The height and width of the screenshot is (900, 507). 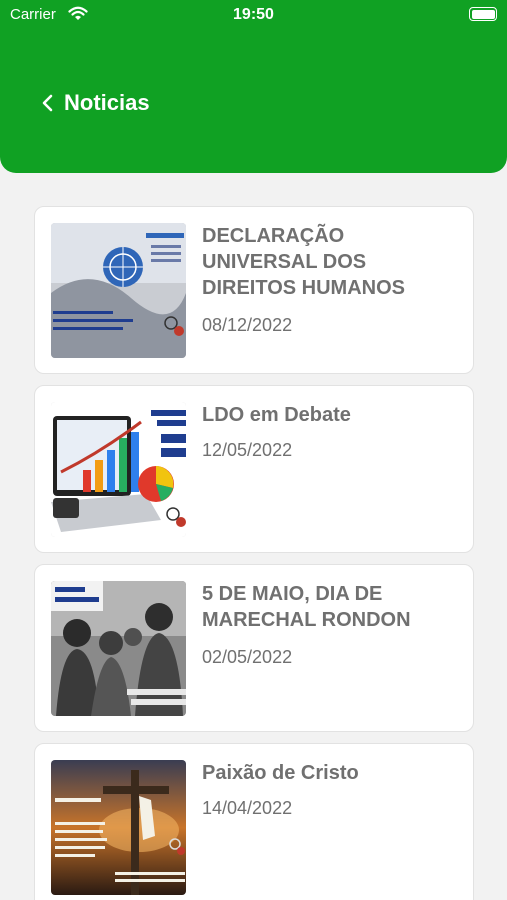 What do you see at coordinates (107, 102) in the screenshot?
I see `page-title: Noticias` at bounding box center [107, 102].